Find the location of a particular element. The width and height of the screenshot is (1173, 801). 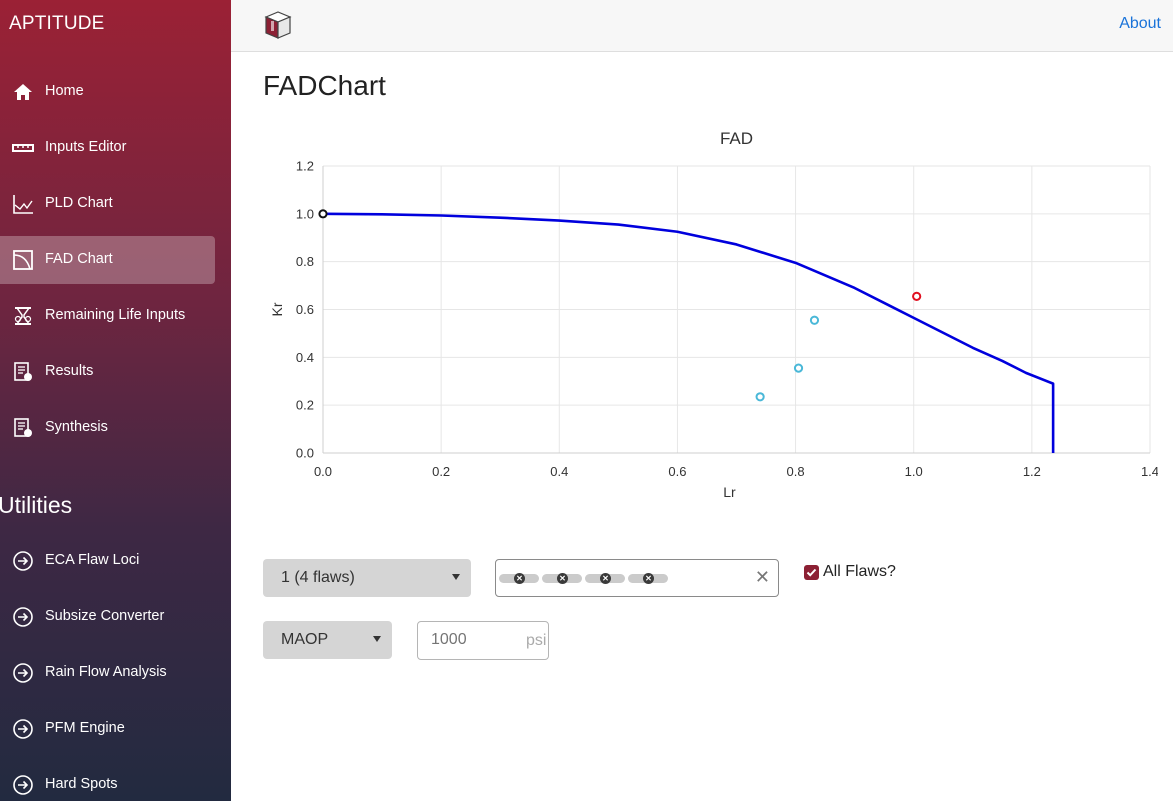

hourglass-icon is located at coordinates (23, 316).